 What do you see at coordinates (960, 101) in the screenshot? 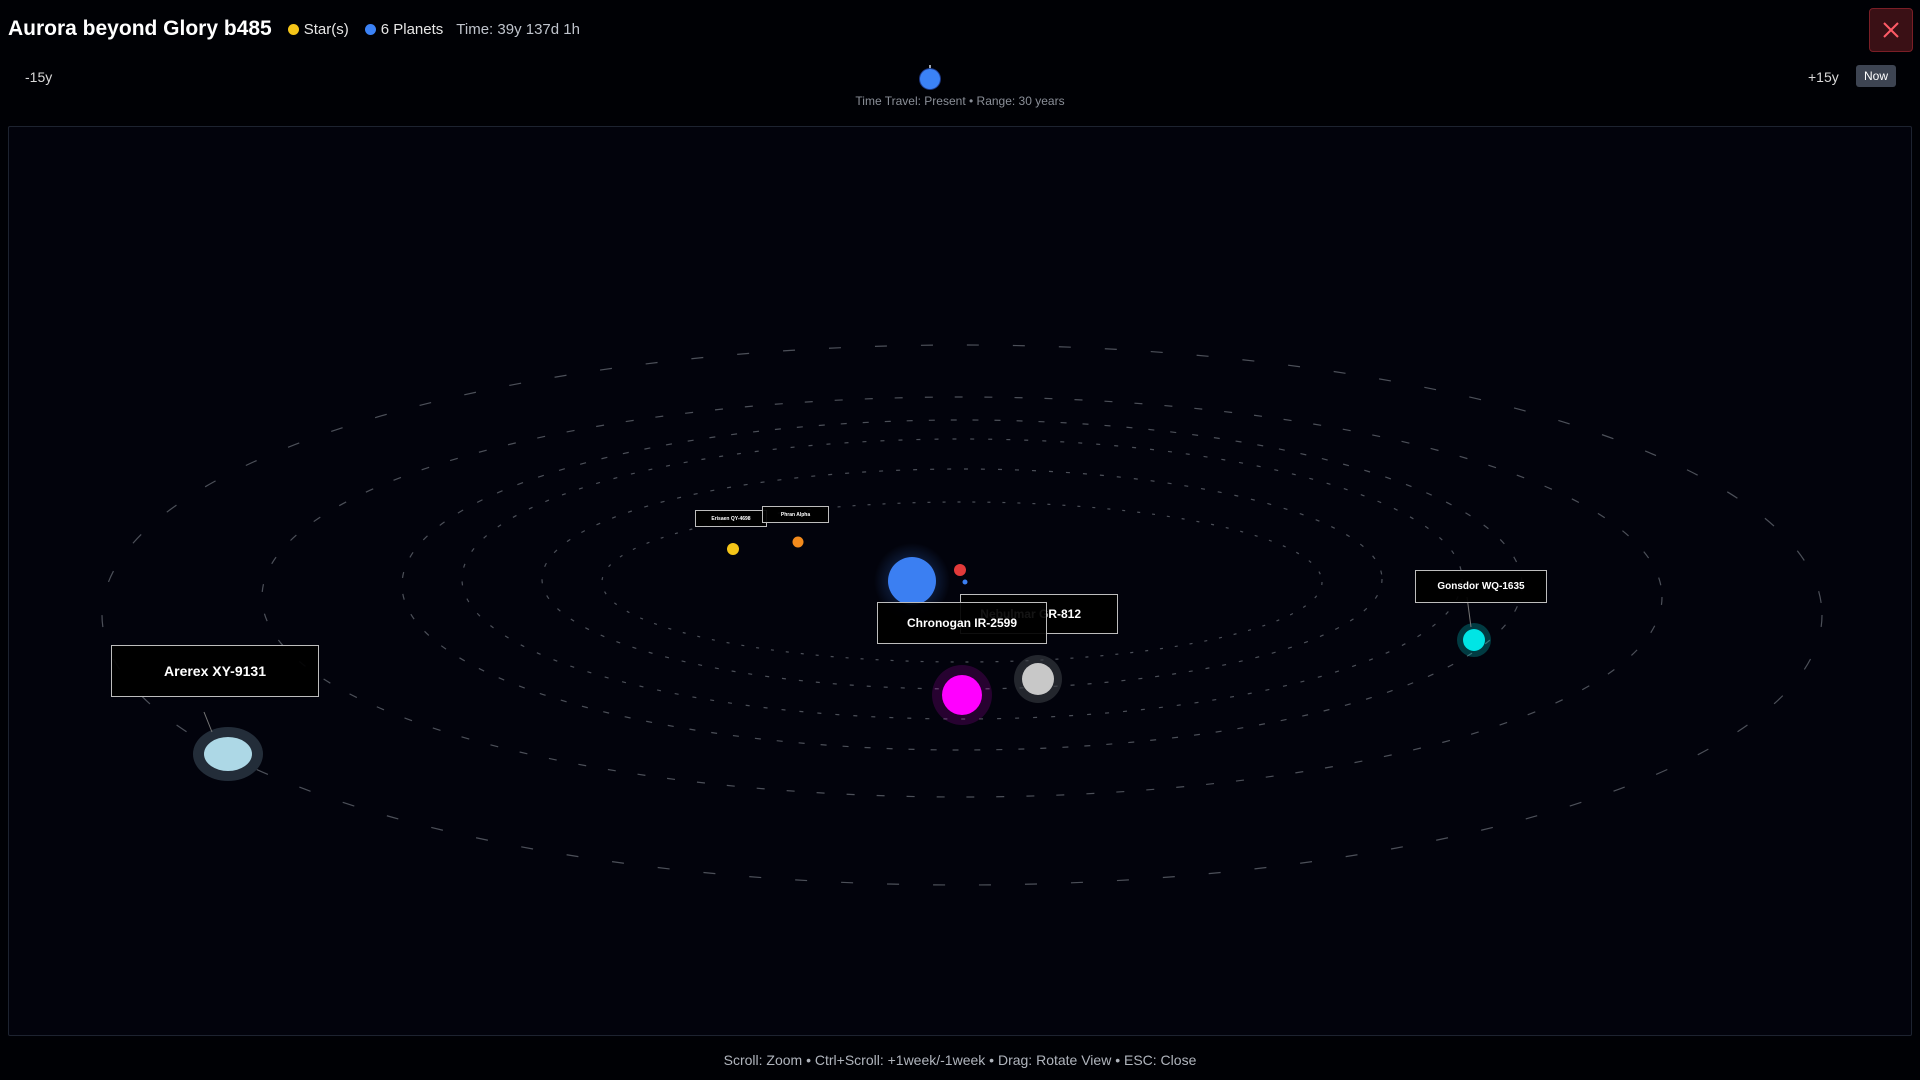
I see `time-travel-caption: Time Travel: Present • Range: 30 years` at bounding box center [960, 101].